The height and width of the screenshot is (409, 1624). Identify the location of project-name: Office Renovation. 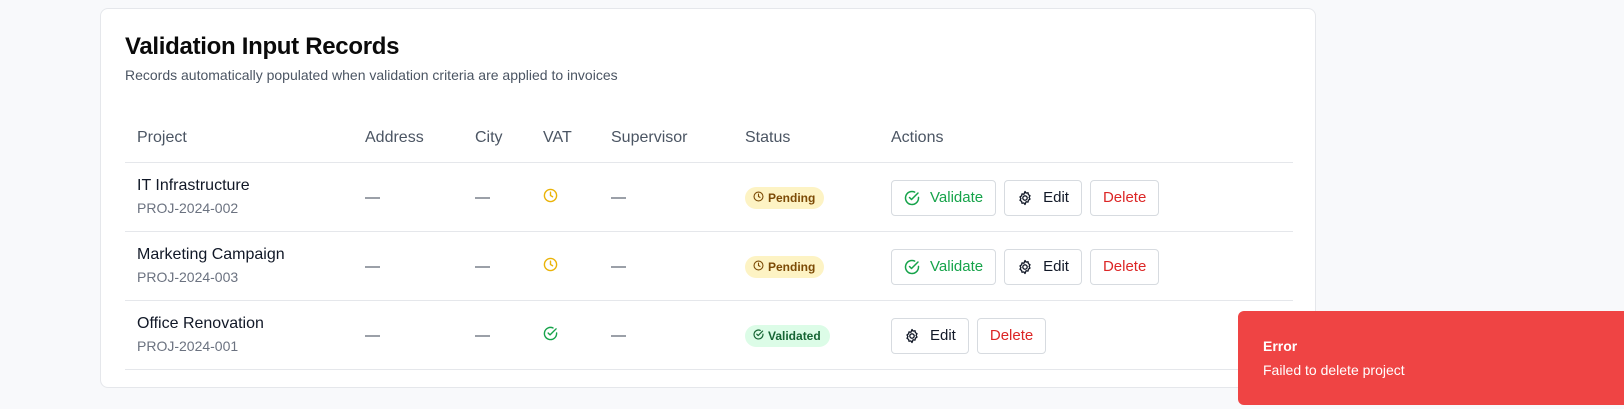
(200, 323).